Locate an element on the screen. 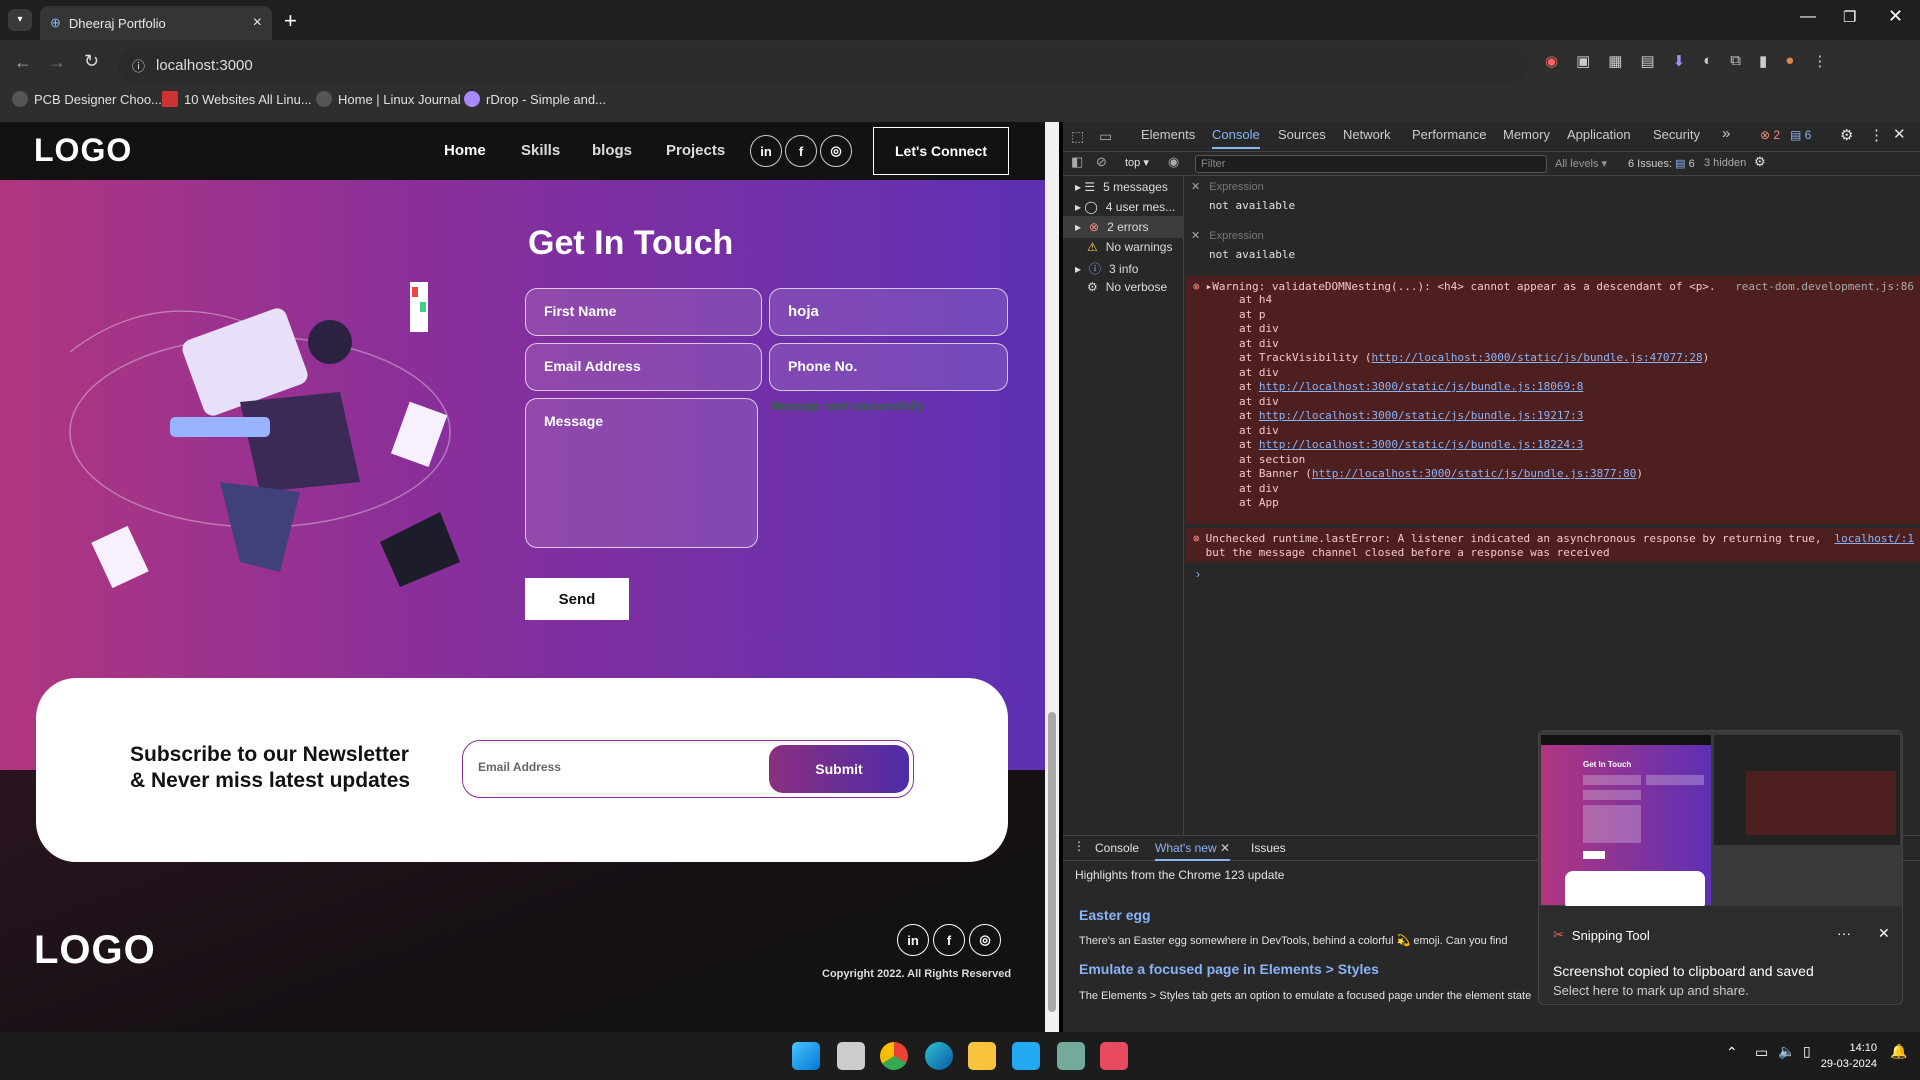  footer-facebook-icon: f is located at coordinates (949, 940).